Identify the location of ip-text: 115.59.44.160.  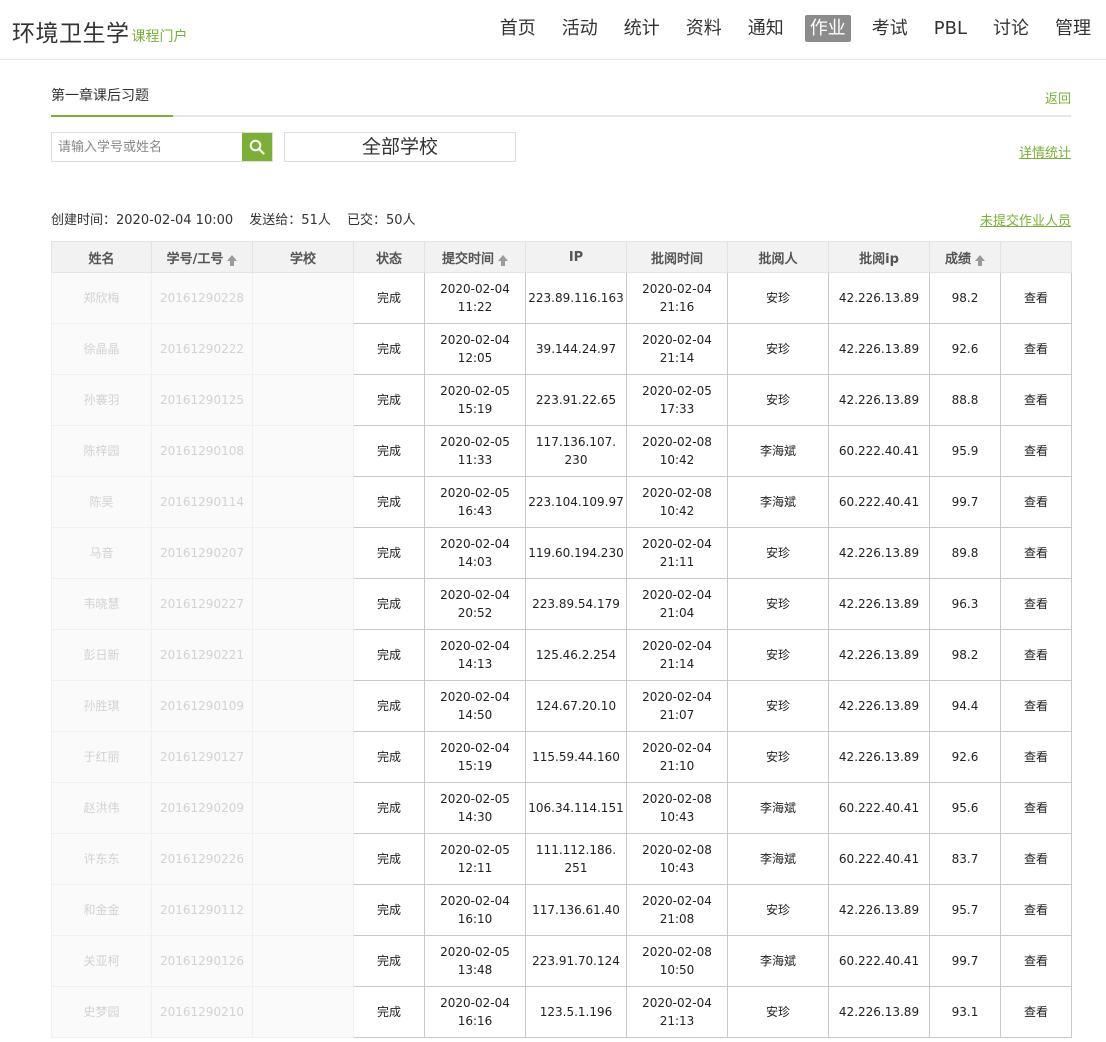
(576, 757).